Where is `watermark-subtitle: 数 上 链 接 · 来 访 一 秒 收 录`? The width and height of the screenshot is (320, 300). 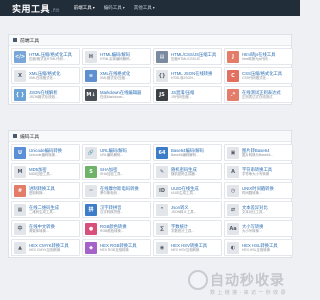
watermark-subtitle: 数 上 链 接 · 来 访 一 秒 收 录 is located at coordinates (248, 293).